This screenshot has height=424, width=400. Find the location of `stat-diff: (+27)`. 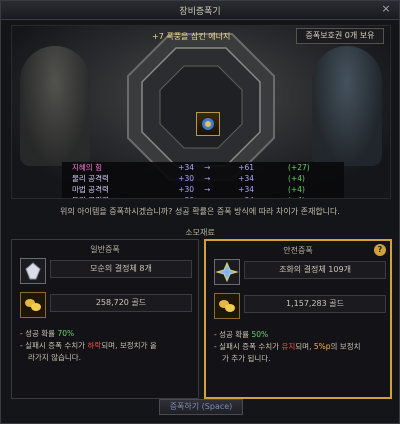

stat-diff: (+27) is located at coordinates (299, 167).